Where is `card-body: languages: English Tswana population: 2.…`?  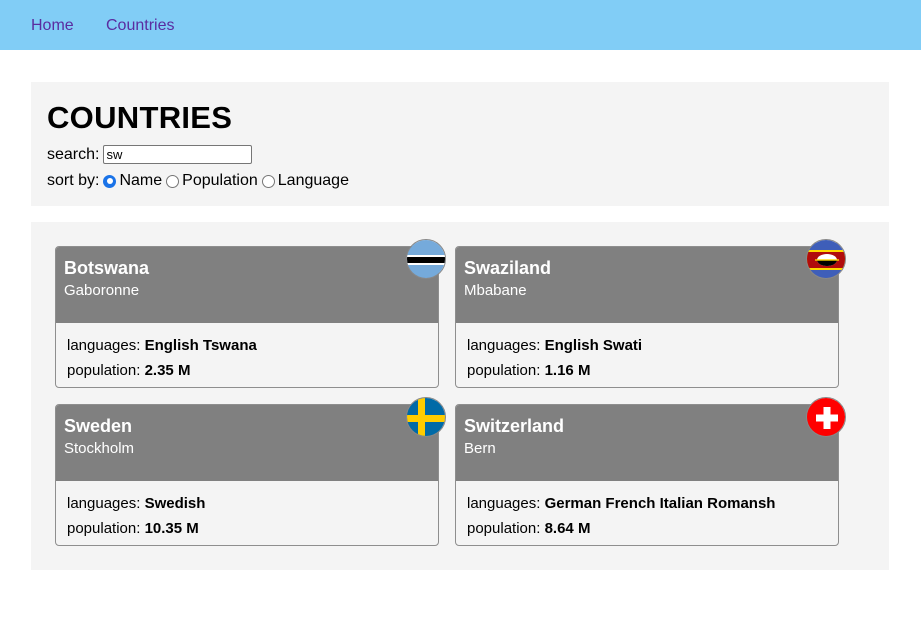
card-body: languages: English Tswana population: 2.… is located at coordinates (162, 358).